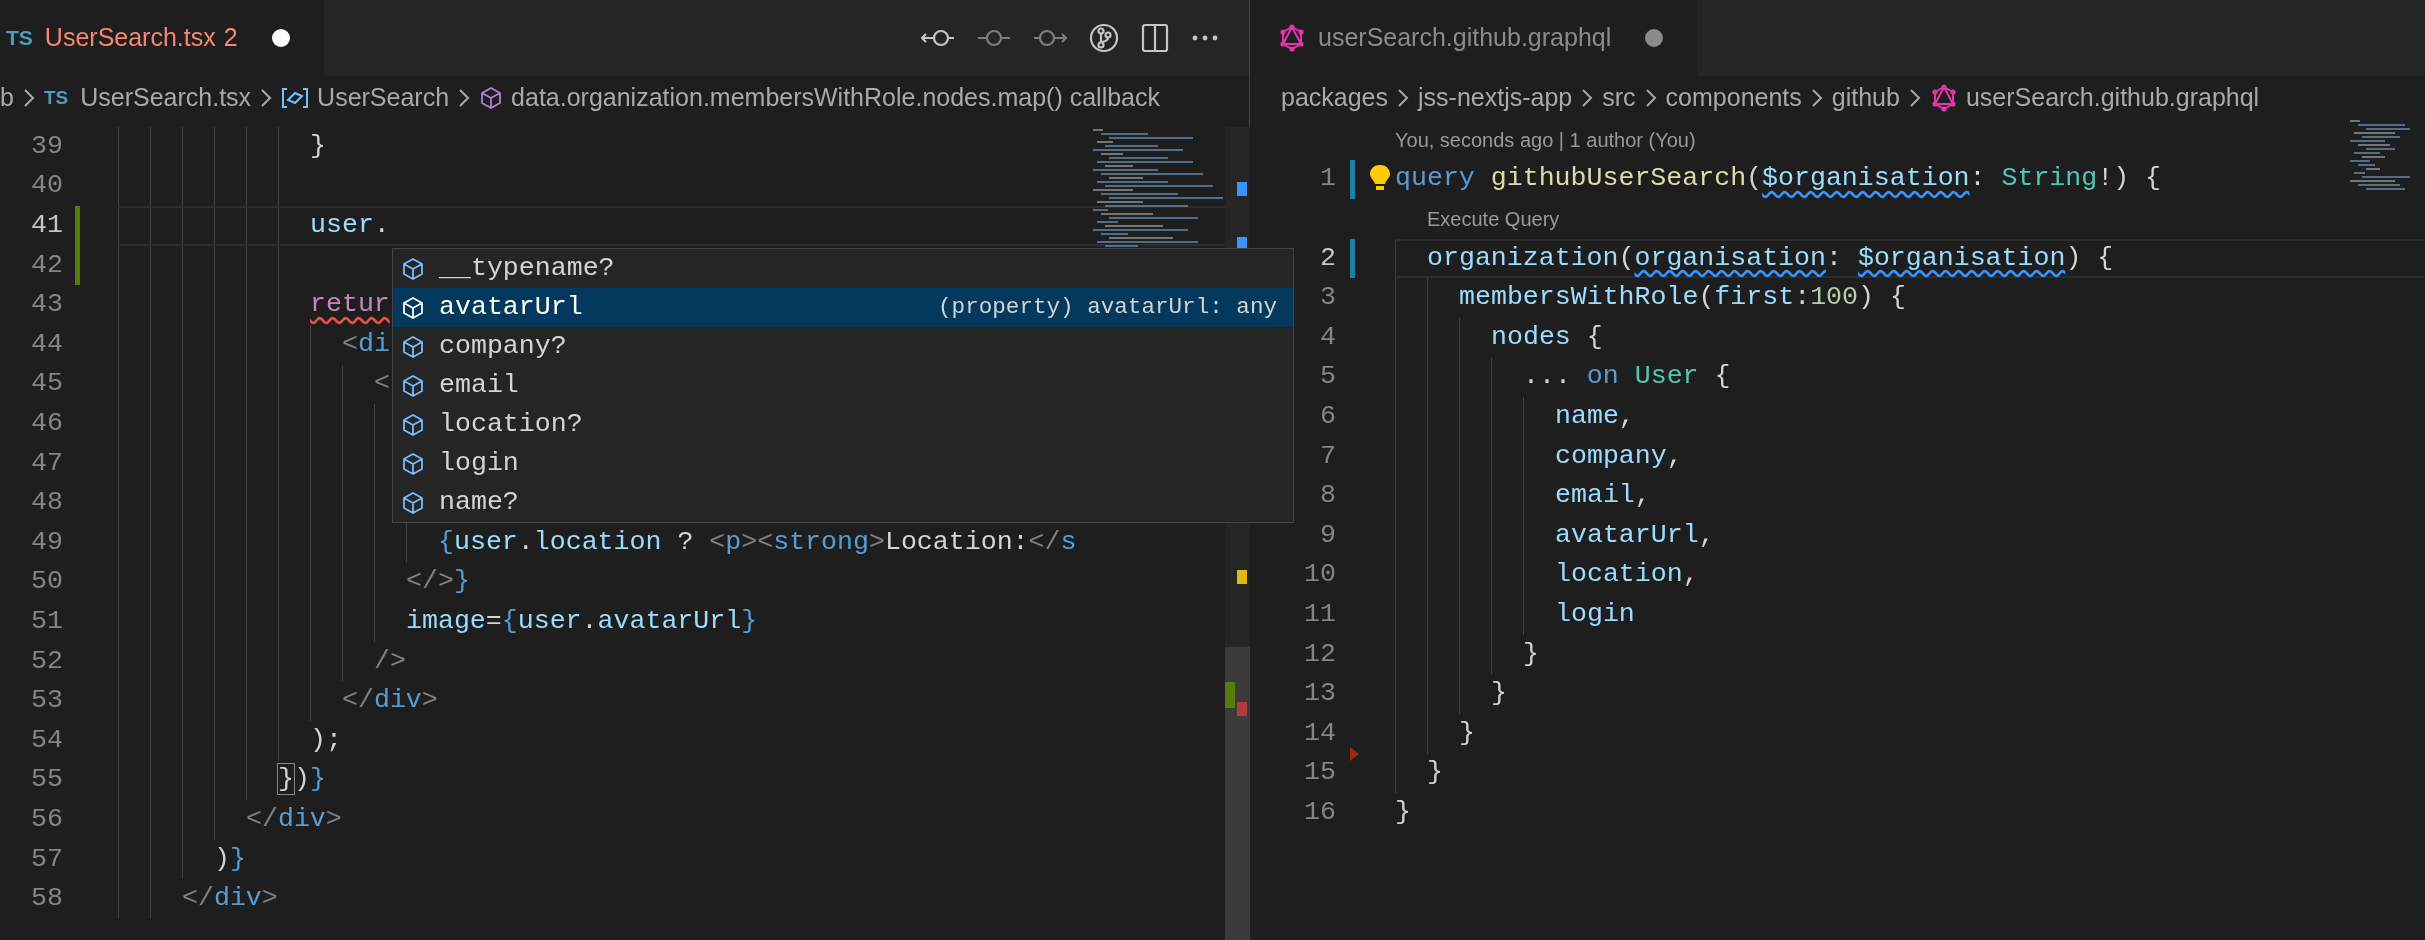 The image size is (2425, 940). I want to click on line-number: 14, so click(1320, 732).